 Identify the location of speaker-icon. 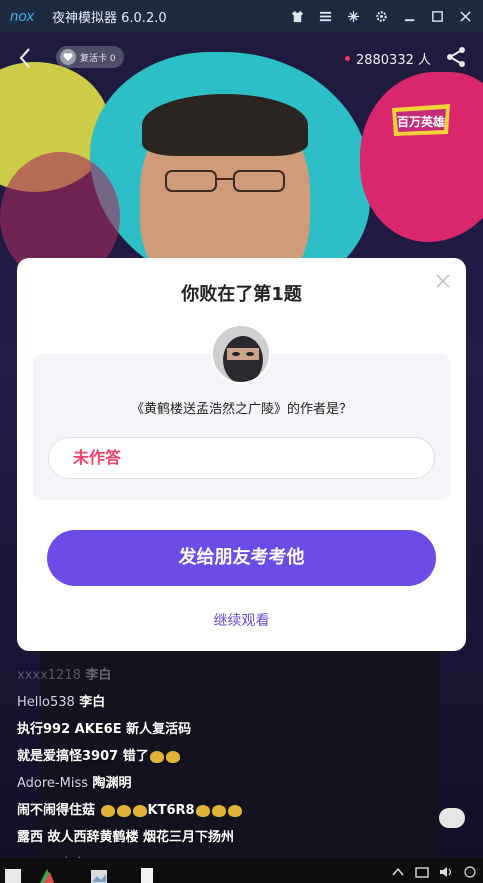
(446, 871).